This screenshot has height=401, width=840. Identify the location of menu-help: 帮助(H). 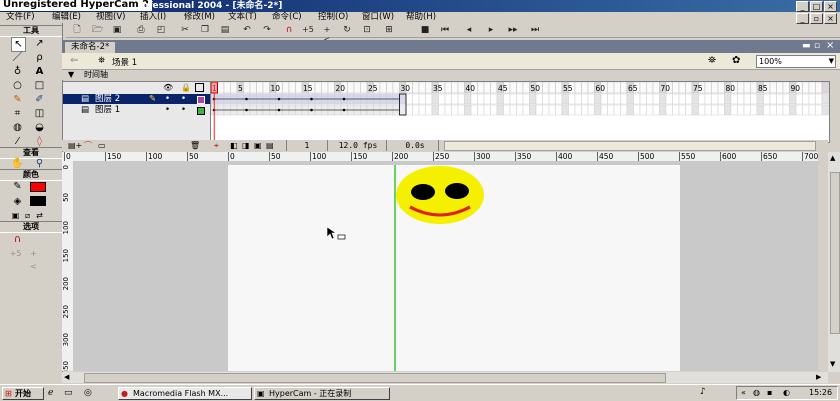
(421, 17).